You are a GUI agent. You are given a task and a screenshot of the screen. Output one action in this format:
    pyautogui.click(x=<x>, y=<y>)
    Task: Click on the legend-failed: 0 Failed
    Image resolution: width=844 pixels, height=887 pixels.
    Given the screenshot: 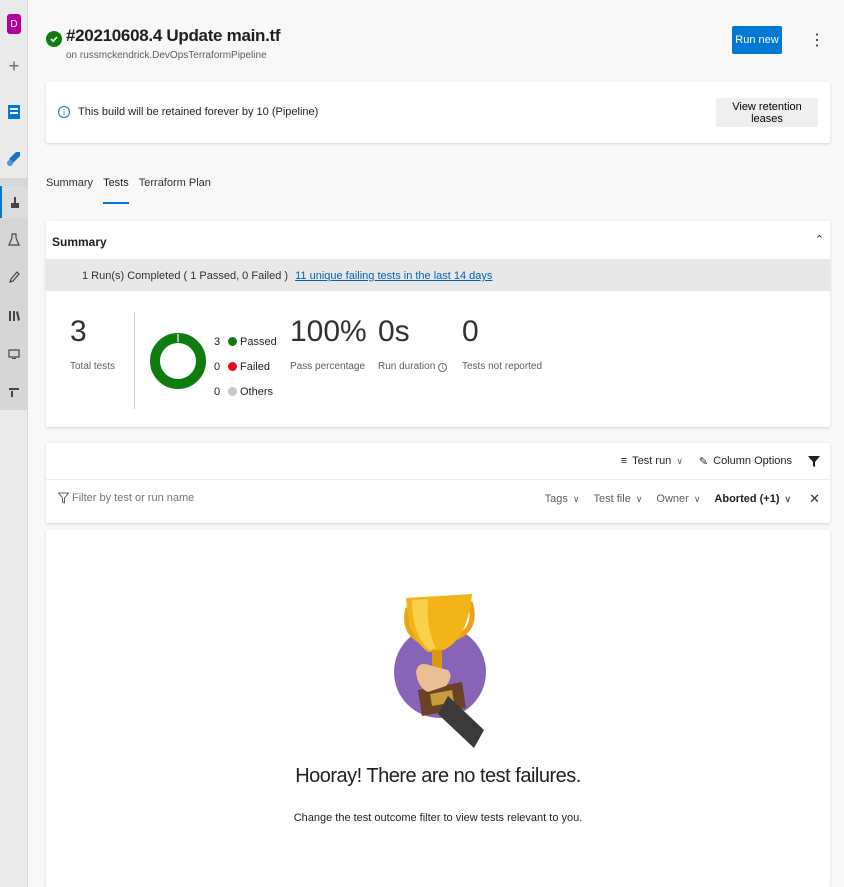 What is the action you would take?
    pyautogui.click(x=245, y=366)
    